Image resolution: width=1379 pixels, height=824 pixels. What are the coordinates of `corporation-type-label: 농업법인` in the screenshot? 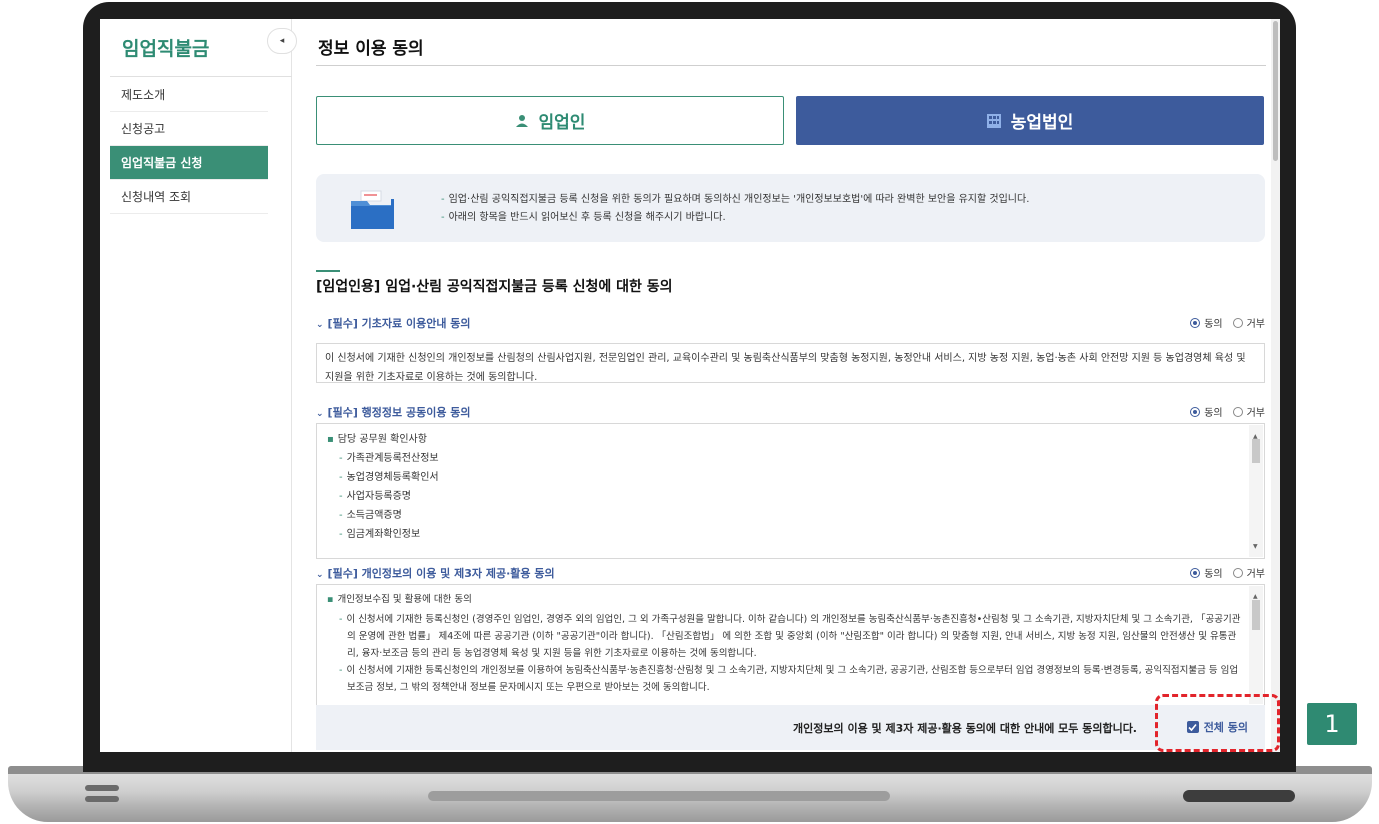 It's located at (1042, 123).